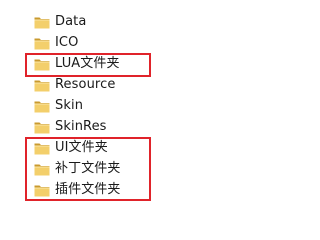  Describe the element at coordinates (81, 147) in the screenshot. I see `folder-name: UI文件夹` at that location.